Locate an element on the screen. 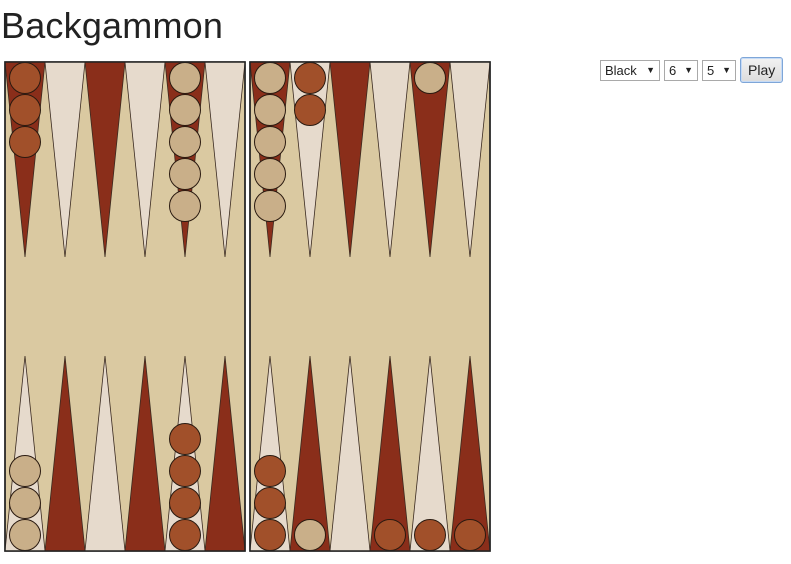  controls-bar: Black ▼ 6 ▼ 5 ▼ Play is located at coordinates (692, 70).